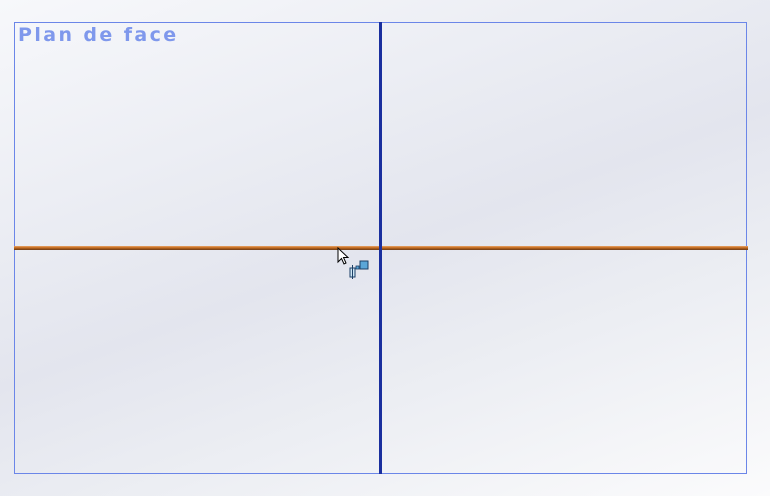 Image resolution: width=770 pixels, height=496 pixels. I want to click on mouse-pointer-icon, so click(355, 264).